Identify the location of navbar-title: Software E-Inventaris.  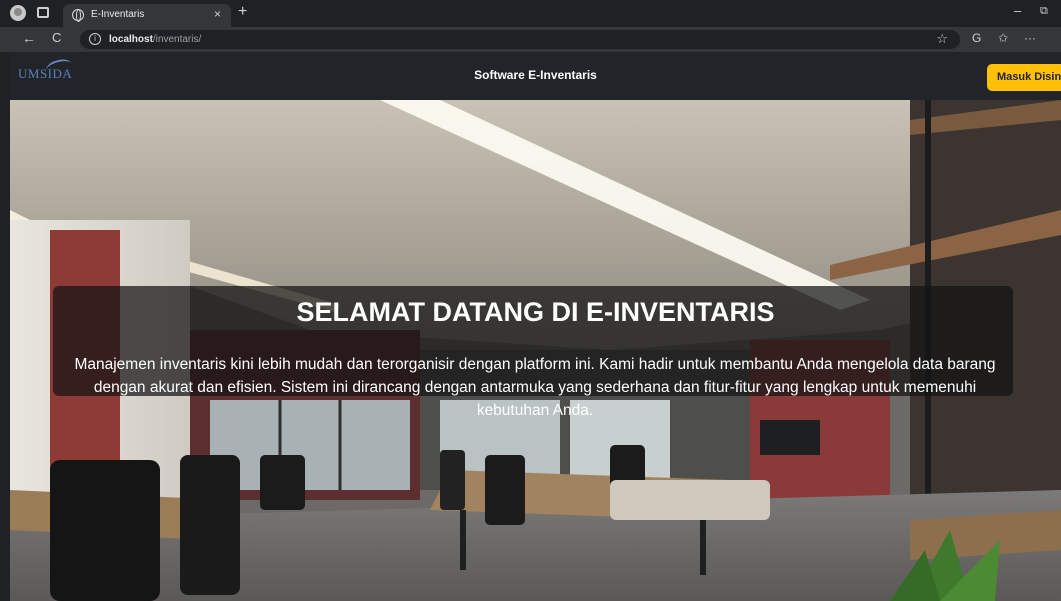
(535, 75).